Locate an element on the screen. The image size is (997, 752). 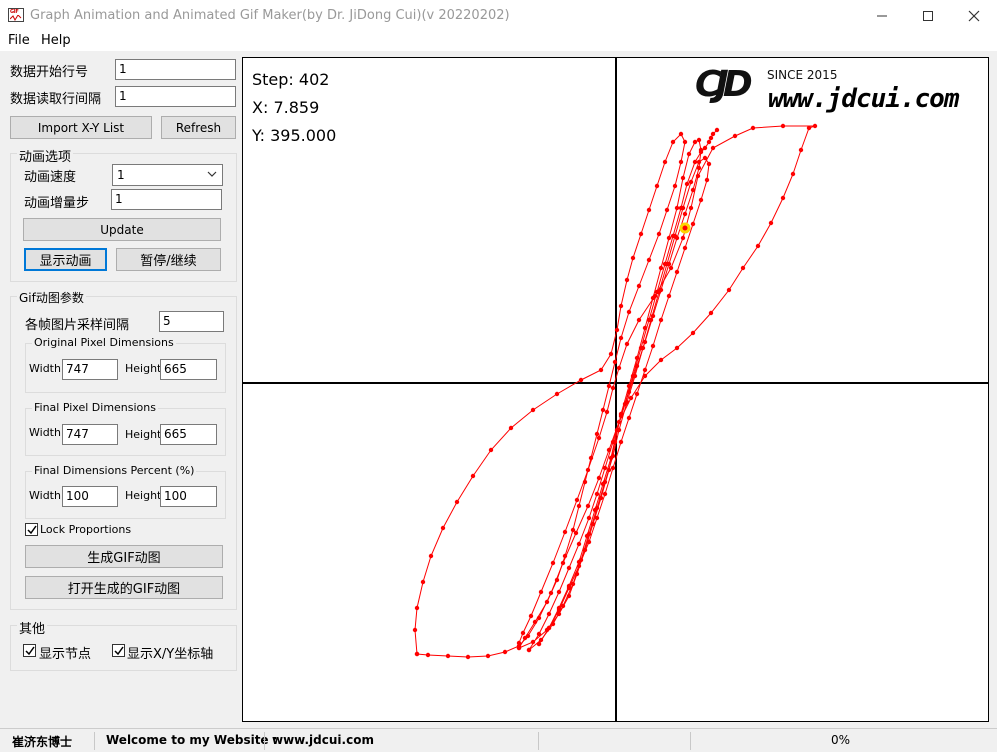
original-dimensions-title: Original Pixel Dimensions is located at coordinates (104, 342).